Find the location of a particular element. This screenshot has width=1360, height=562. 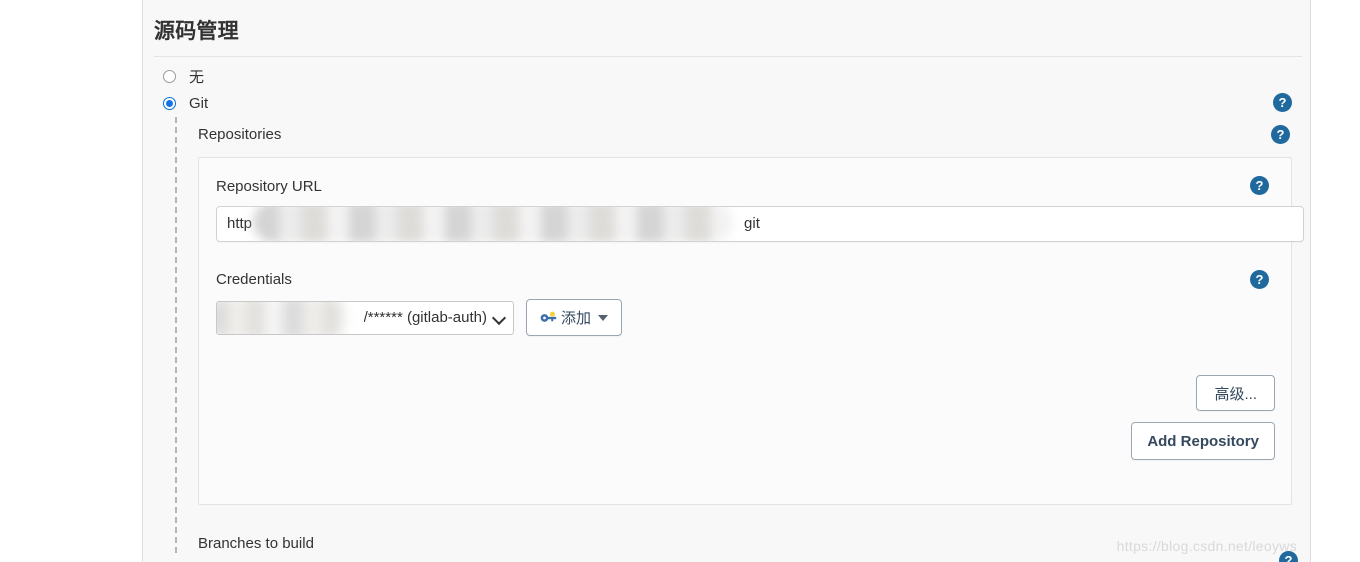

help-icon-credentials: ? is located at coordinates (1259, 279).